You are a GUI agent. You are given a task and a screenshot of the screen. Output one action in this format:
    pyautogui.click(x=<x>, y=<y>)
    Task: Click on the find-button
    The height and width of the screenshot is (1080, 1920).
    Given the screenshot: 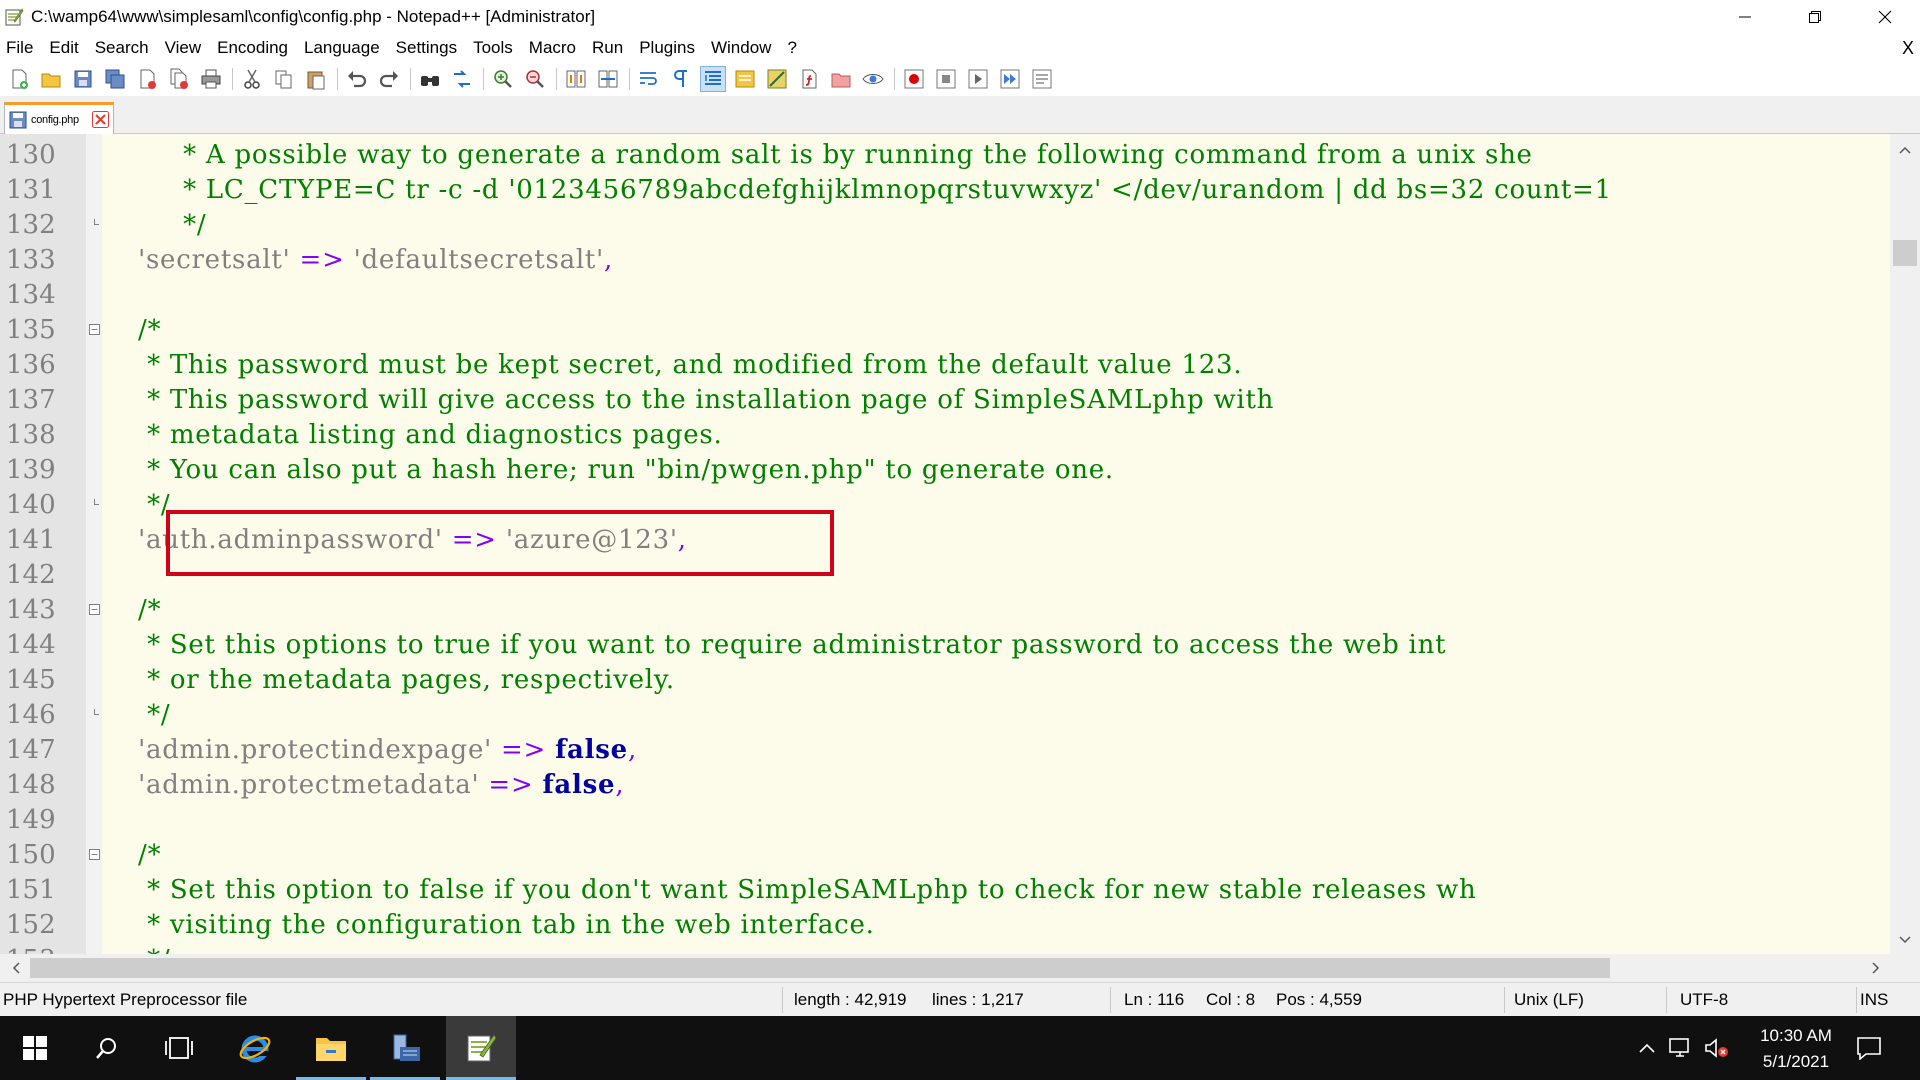 What is the action you would take?
    pyautogui.click(x=430, y=79)
    